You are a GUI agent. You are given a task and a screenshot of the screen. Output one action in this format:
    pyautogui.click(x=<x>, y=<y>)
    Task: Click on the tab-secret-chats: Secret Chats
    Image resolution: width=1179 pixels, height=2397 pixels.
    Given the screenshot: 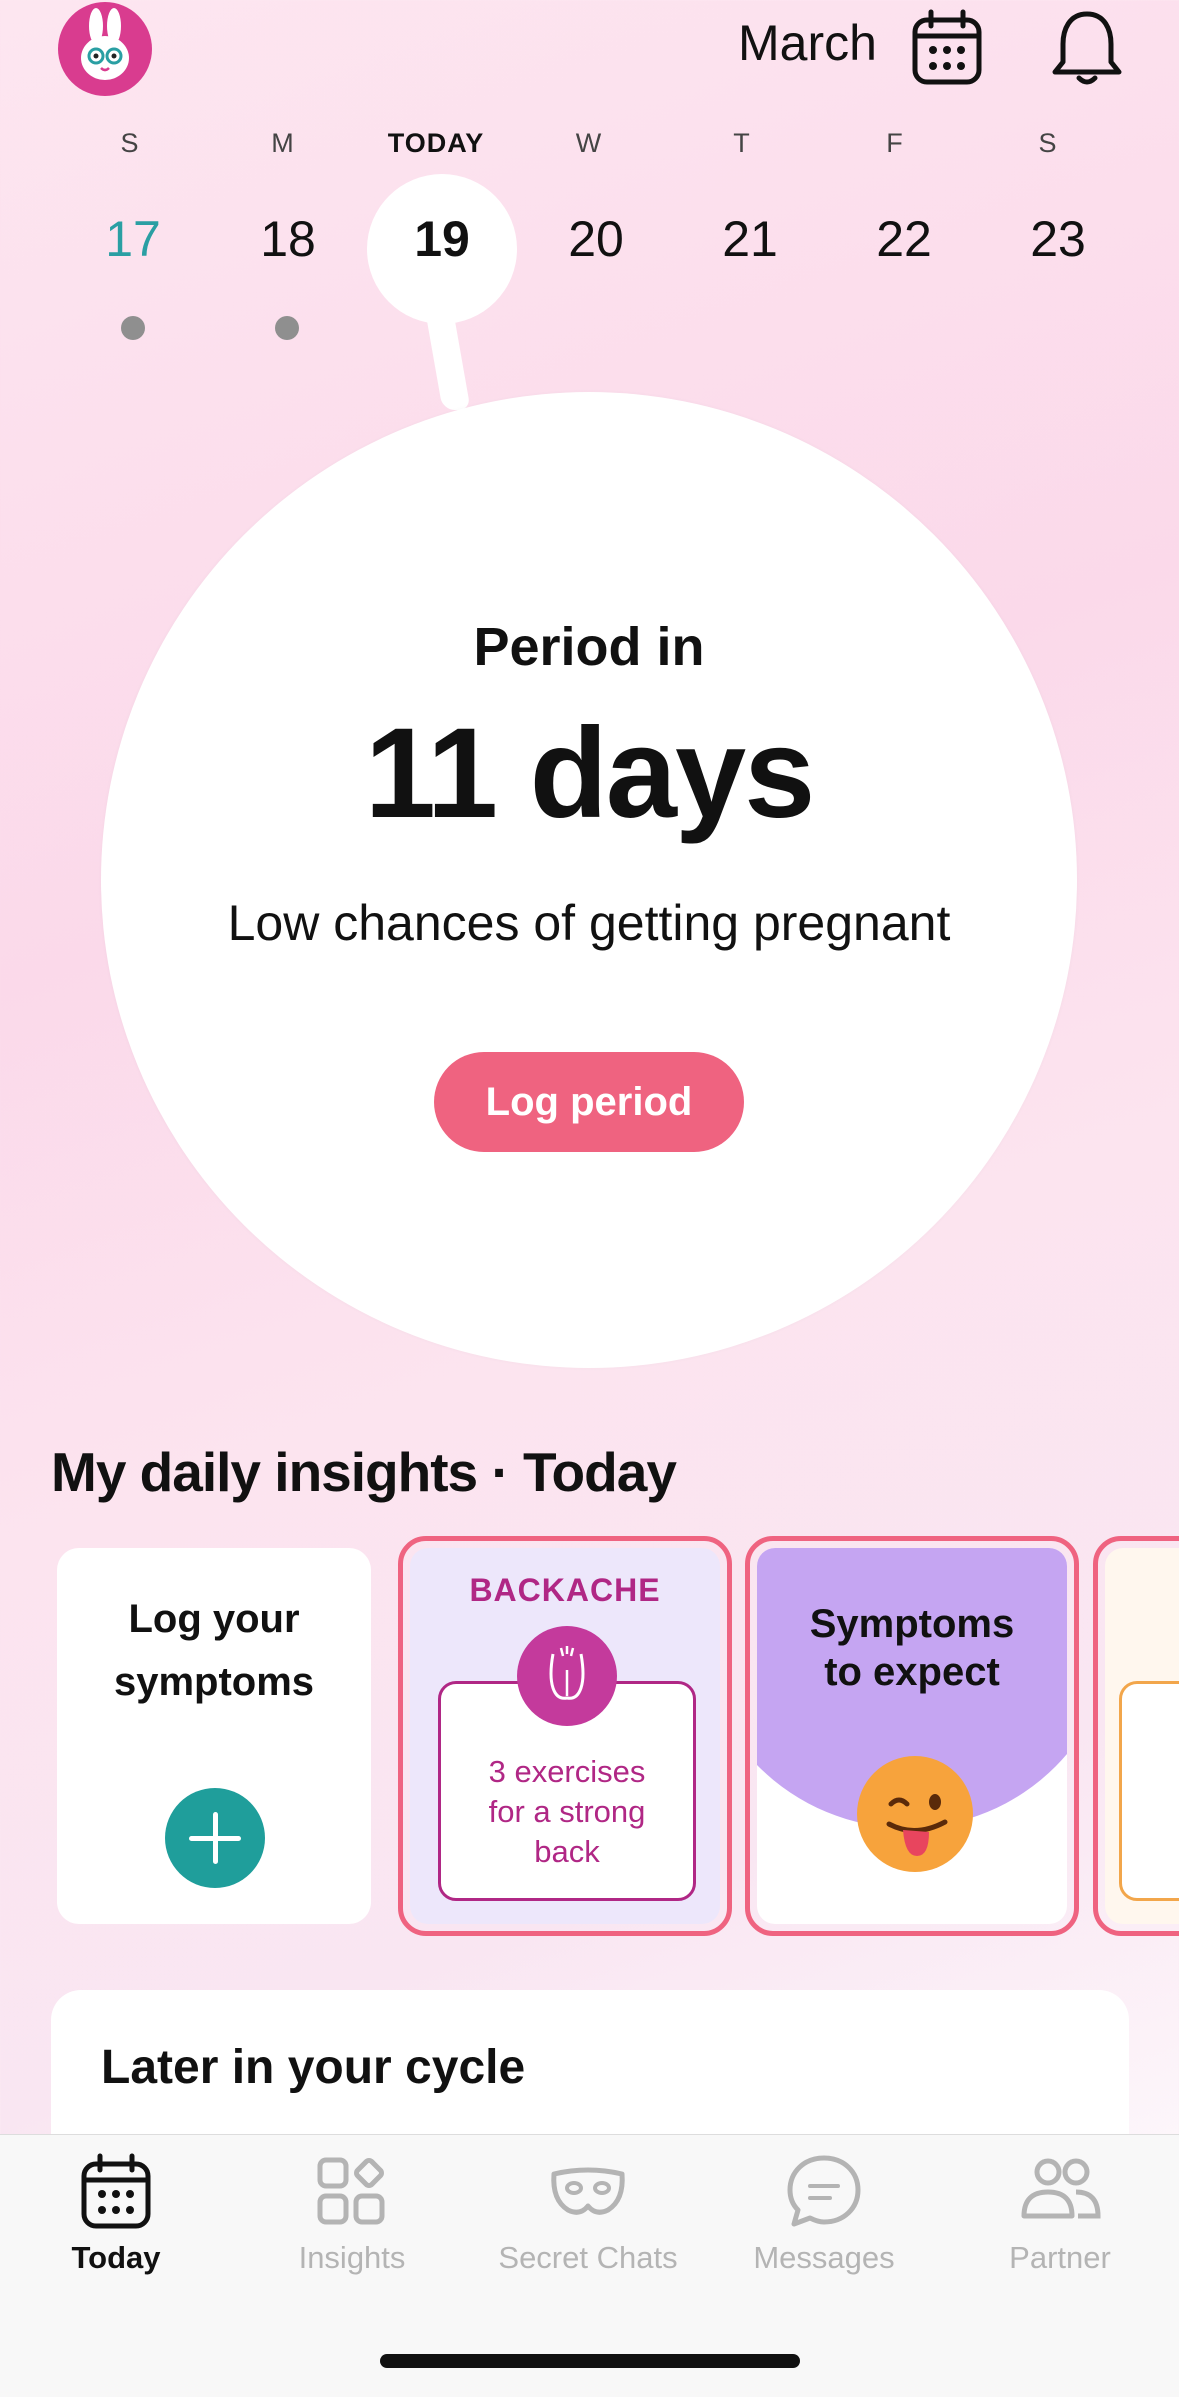 What is the action you would take?
    pyautogui.click(x=588, y=2213)
    